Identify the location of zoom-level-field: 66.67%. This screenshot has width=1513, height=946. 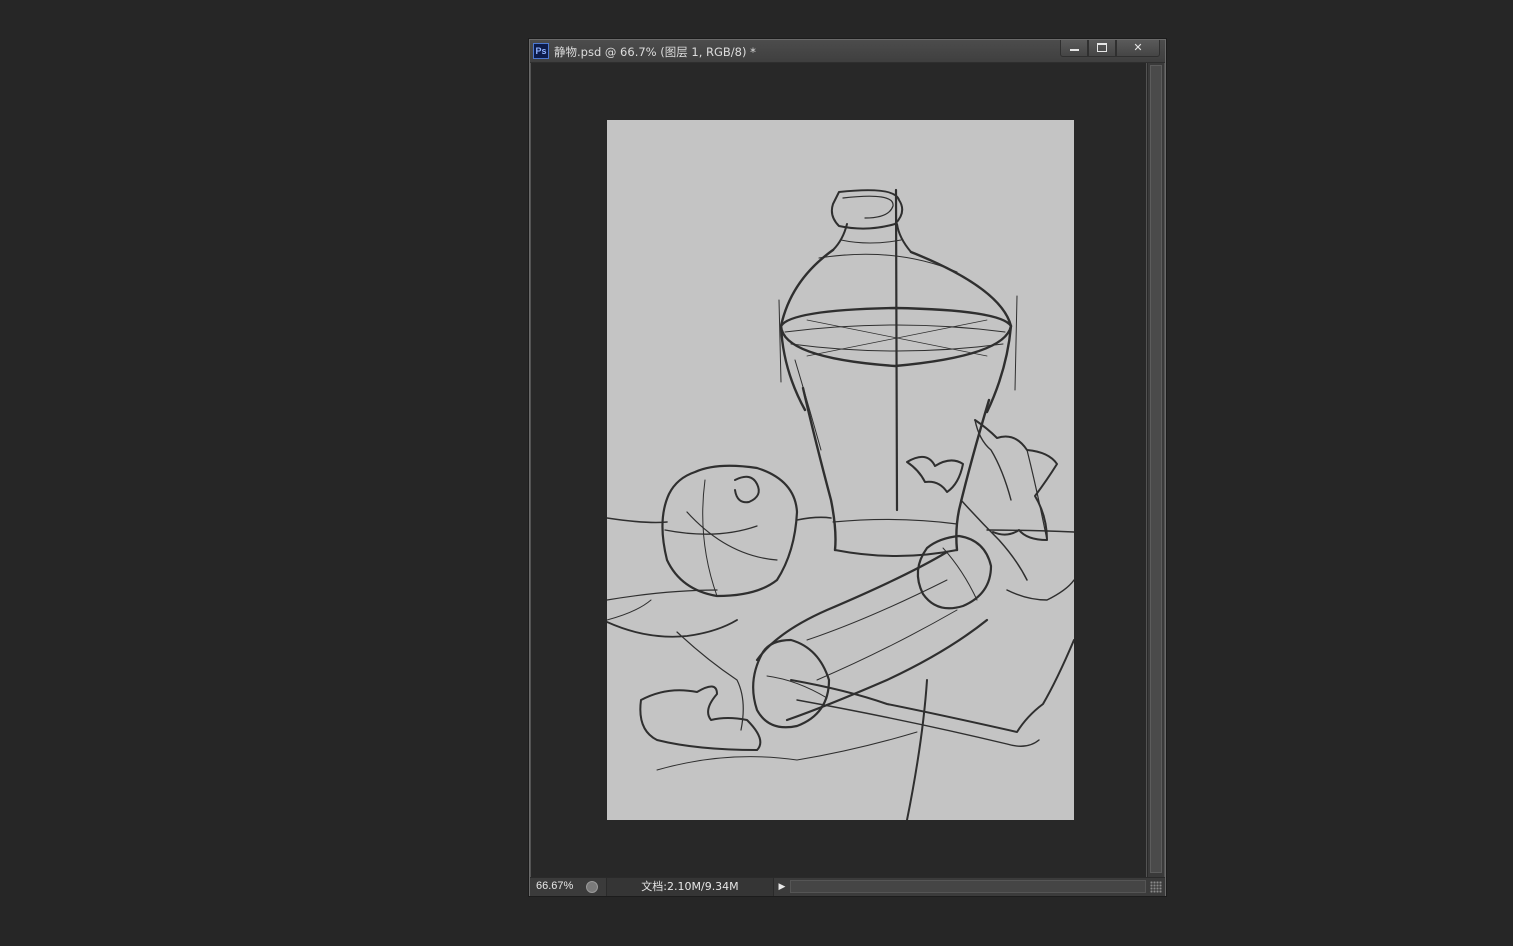
(554, 886).